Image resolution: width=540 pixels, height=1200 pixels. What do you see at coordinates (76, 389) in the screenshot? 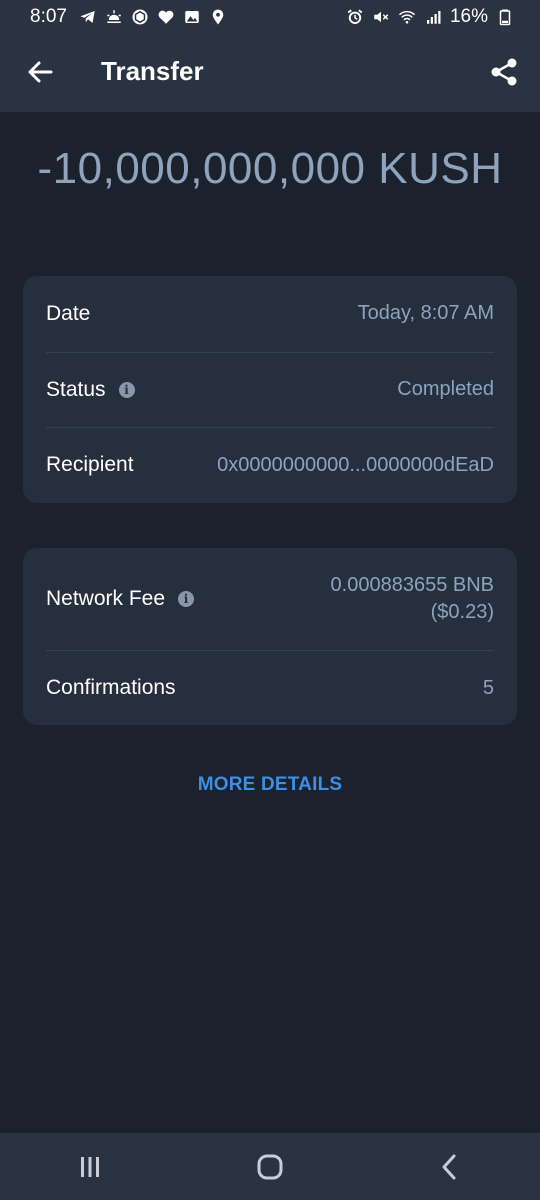
I see `status-label: Status` at bounding box center [76, 389].